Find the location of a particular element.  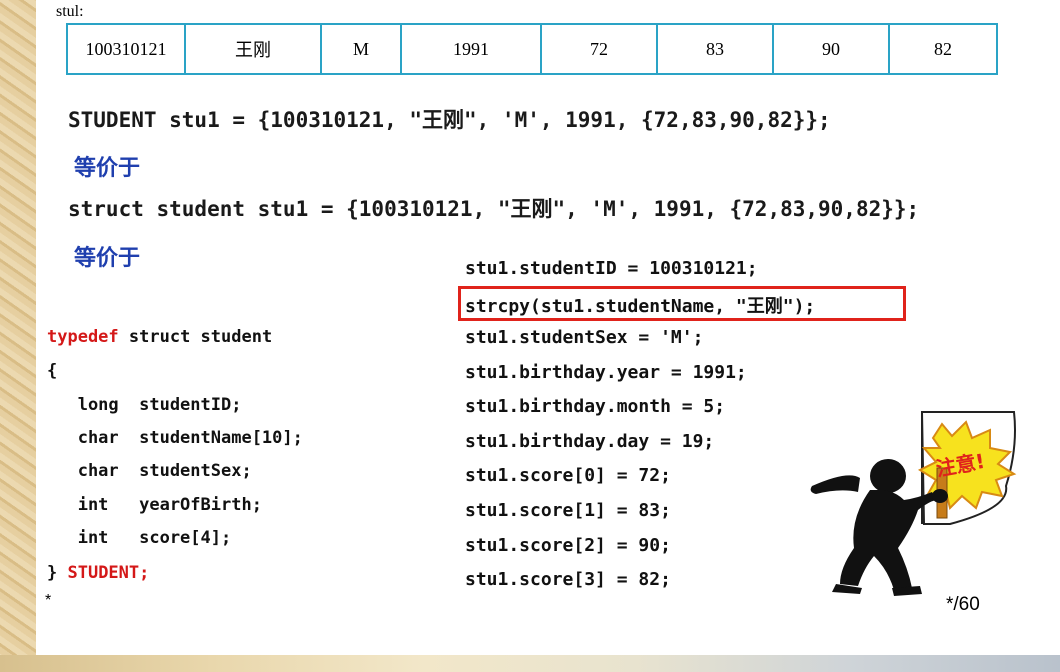

field-line: char studentName[10]; is located at coordinates (175, 438).